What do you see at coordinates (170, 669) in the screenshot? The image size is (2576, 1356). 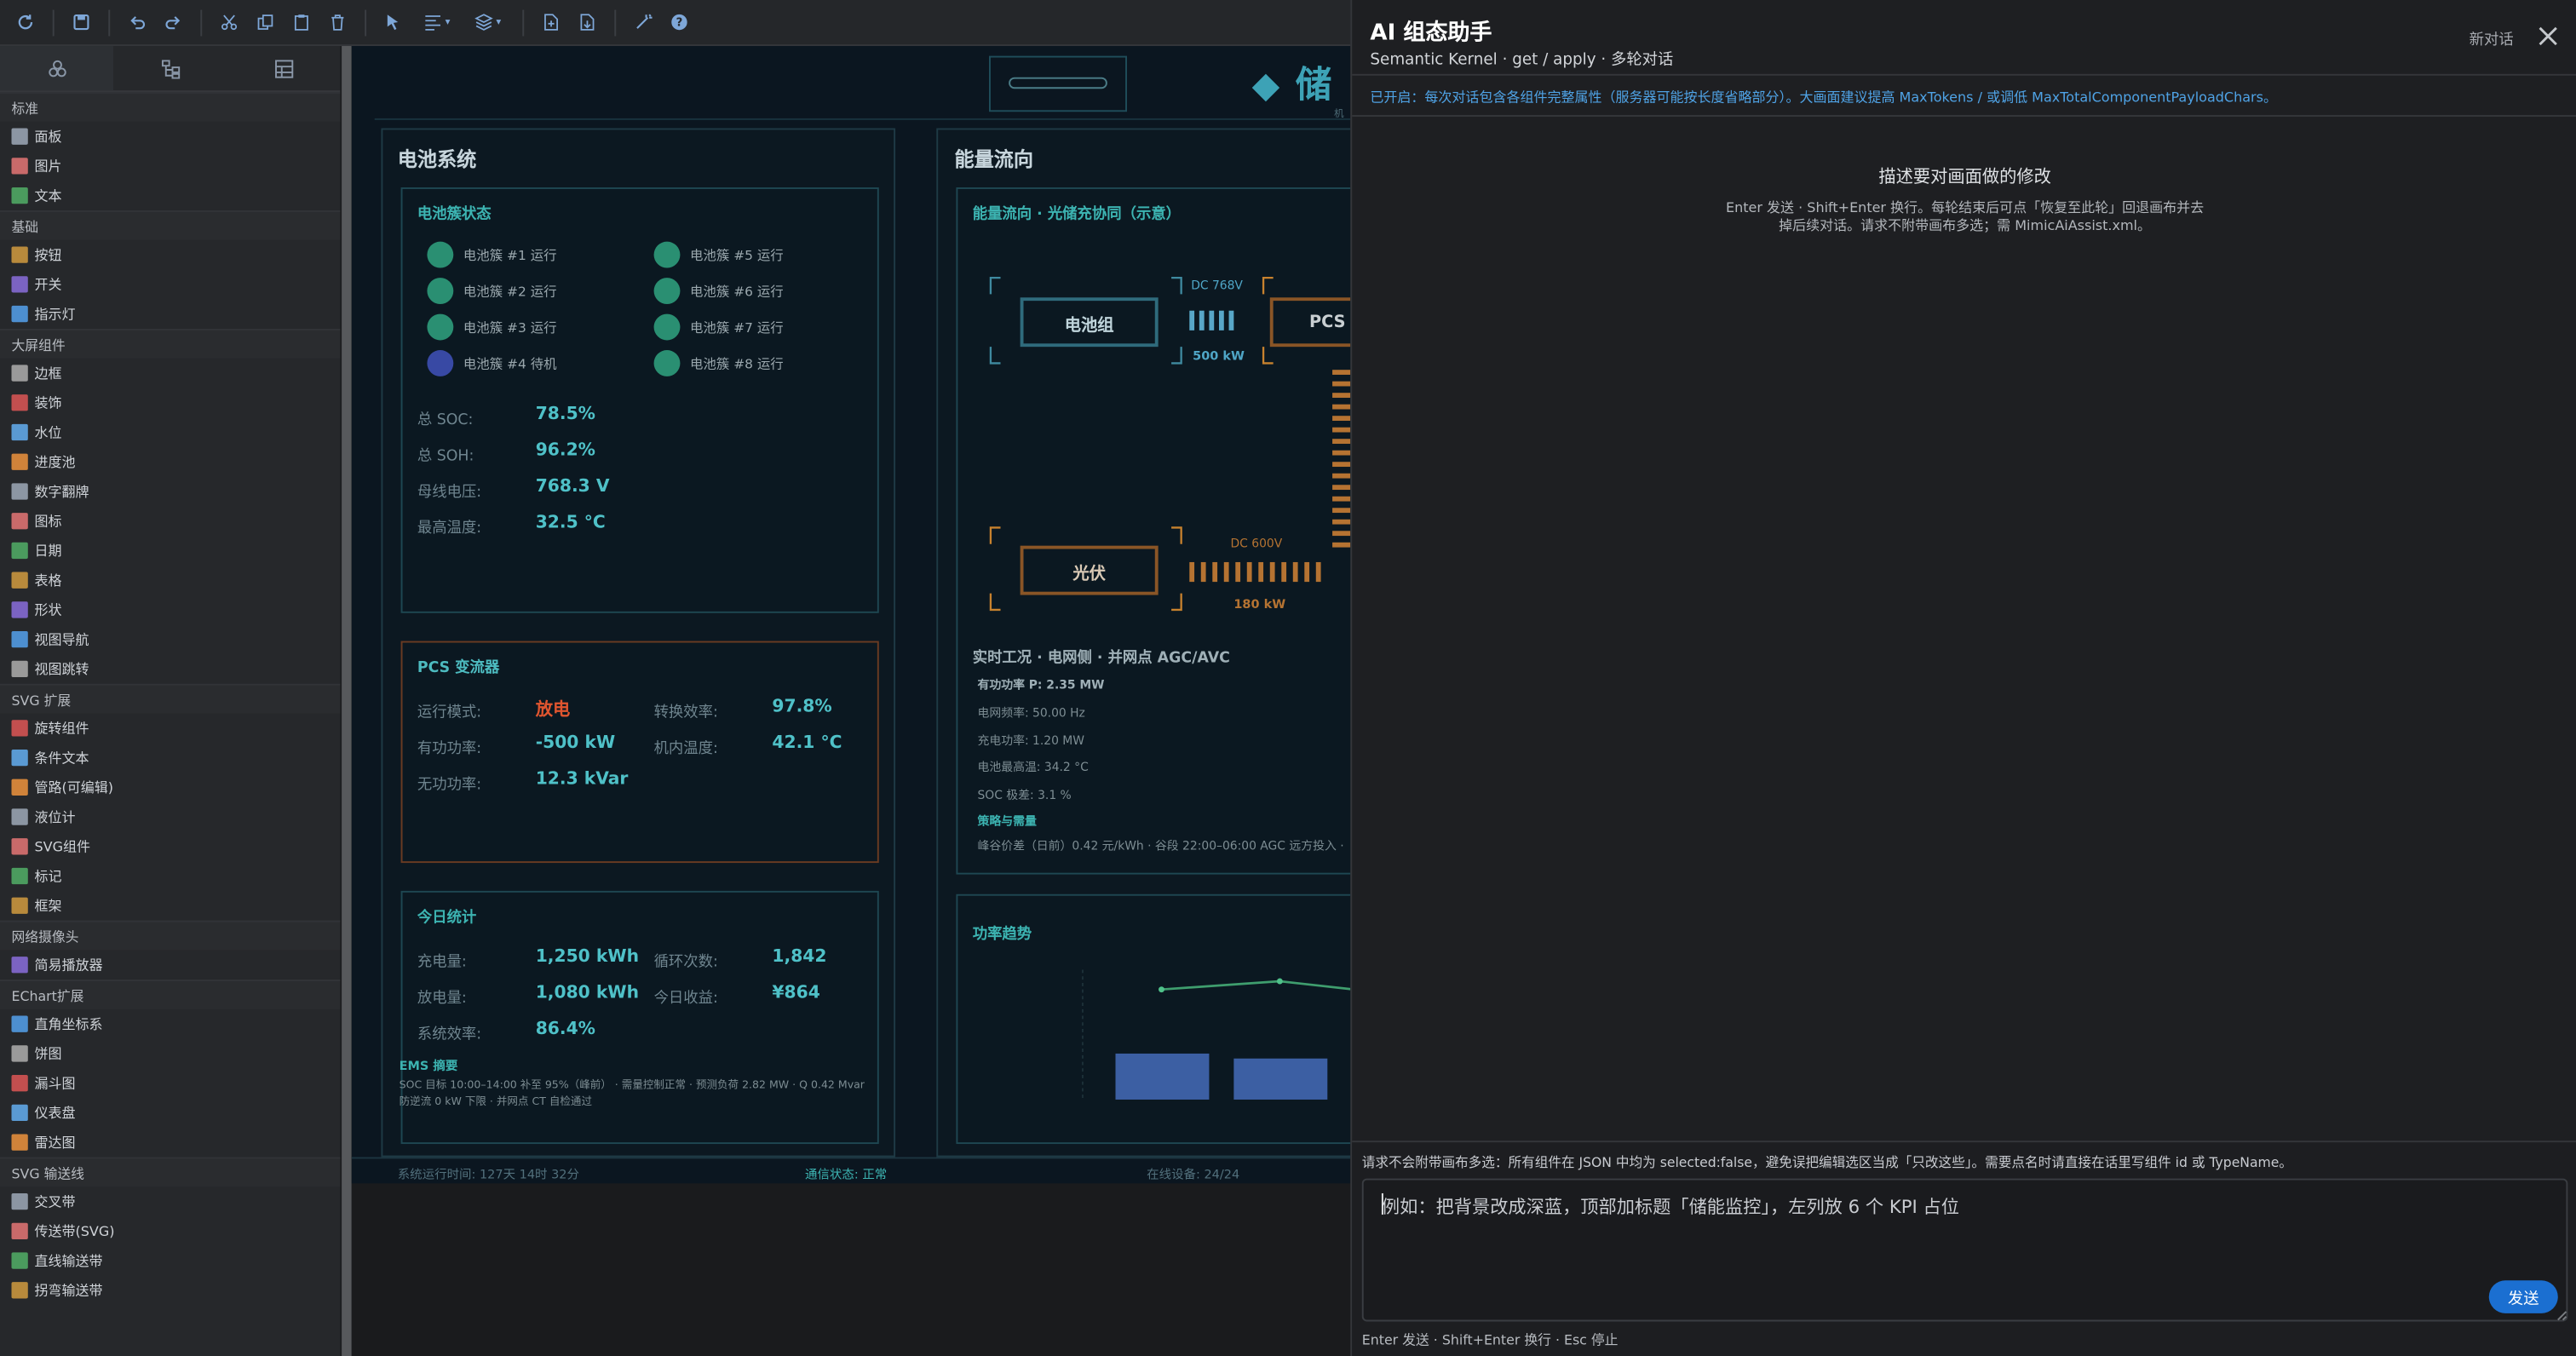 I see `component-item: 视图跳转` at bounding box center [170, 669].